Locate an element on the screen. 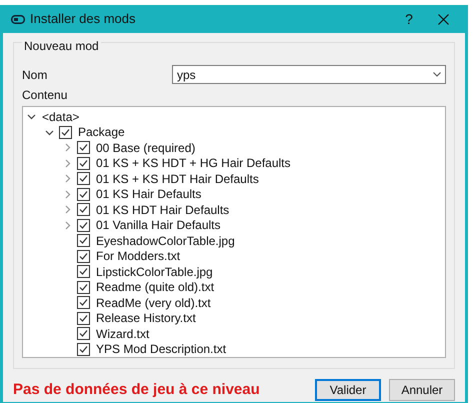 The width and height of the screenshot is (474, 403). window-title: Installer des mods is located at coordinates (83, 19).